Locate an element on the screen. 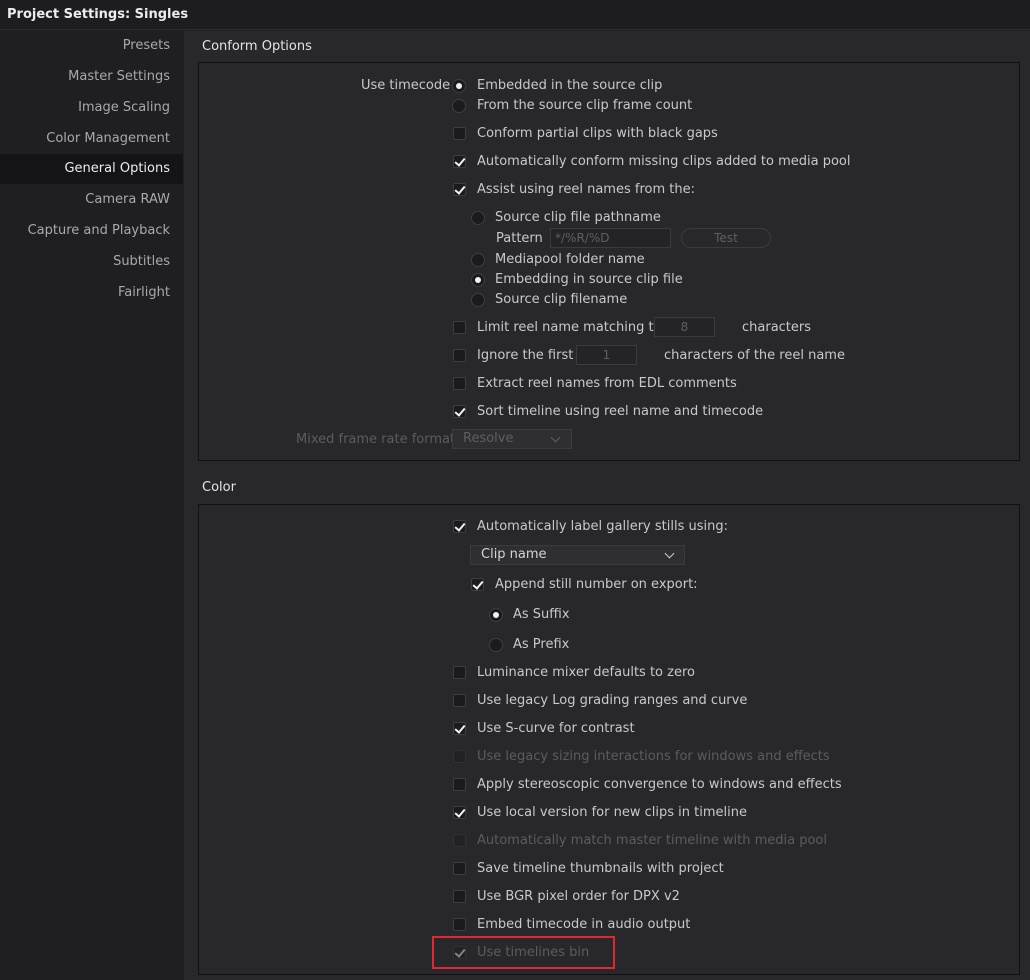 This screenshot has width=1030, height=980. pattern-input: */%R/%D is located at coordinates (610, 238).